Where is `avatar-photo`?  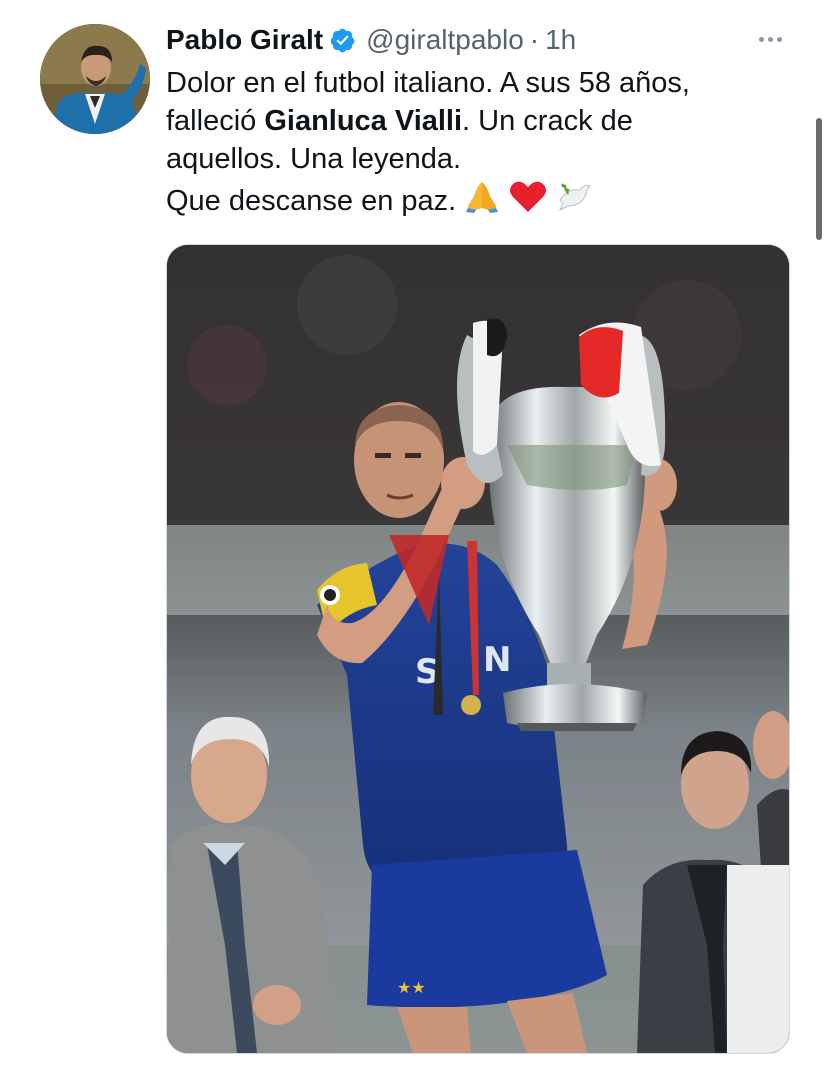
avatar-photo is located at coordinates (95, 79).